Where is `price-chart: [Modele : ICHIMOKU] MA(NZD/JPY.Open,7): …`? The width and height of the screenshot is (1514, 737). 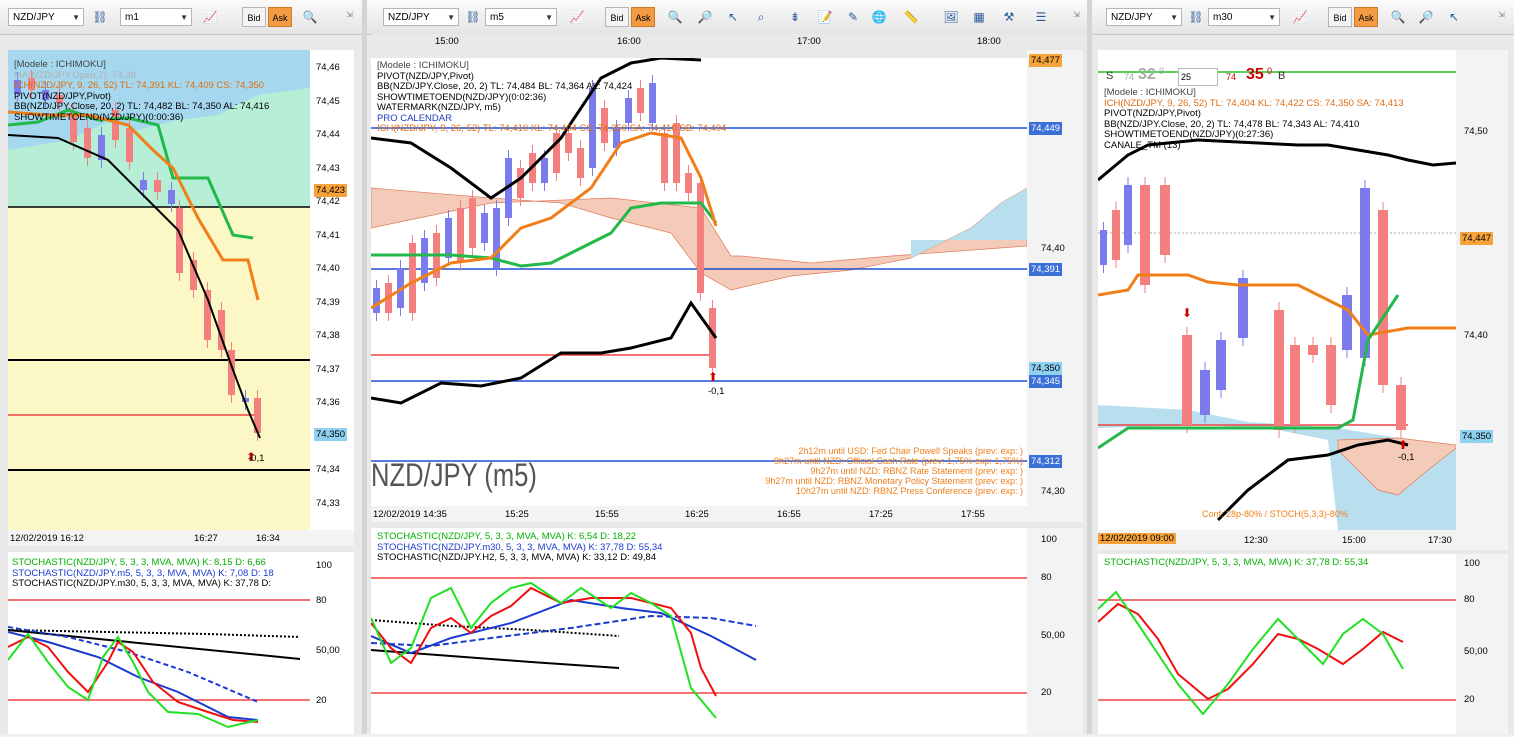 price-chart: [Modele : ICHIMOKU] MA(NZD/JPY.Open,7): … is located at coordinates (158, 290).